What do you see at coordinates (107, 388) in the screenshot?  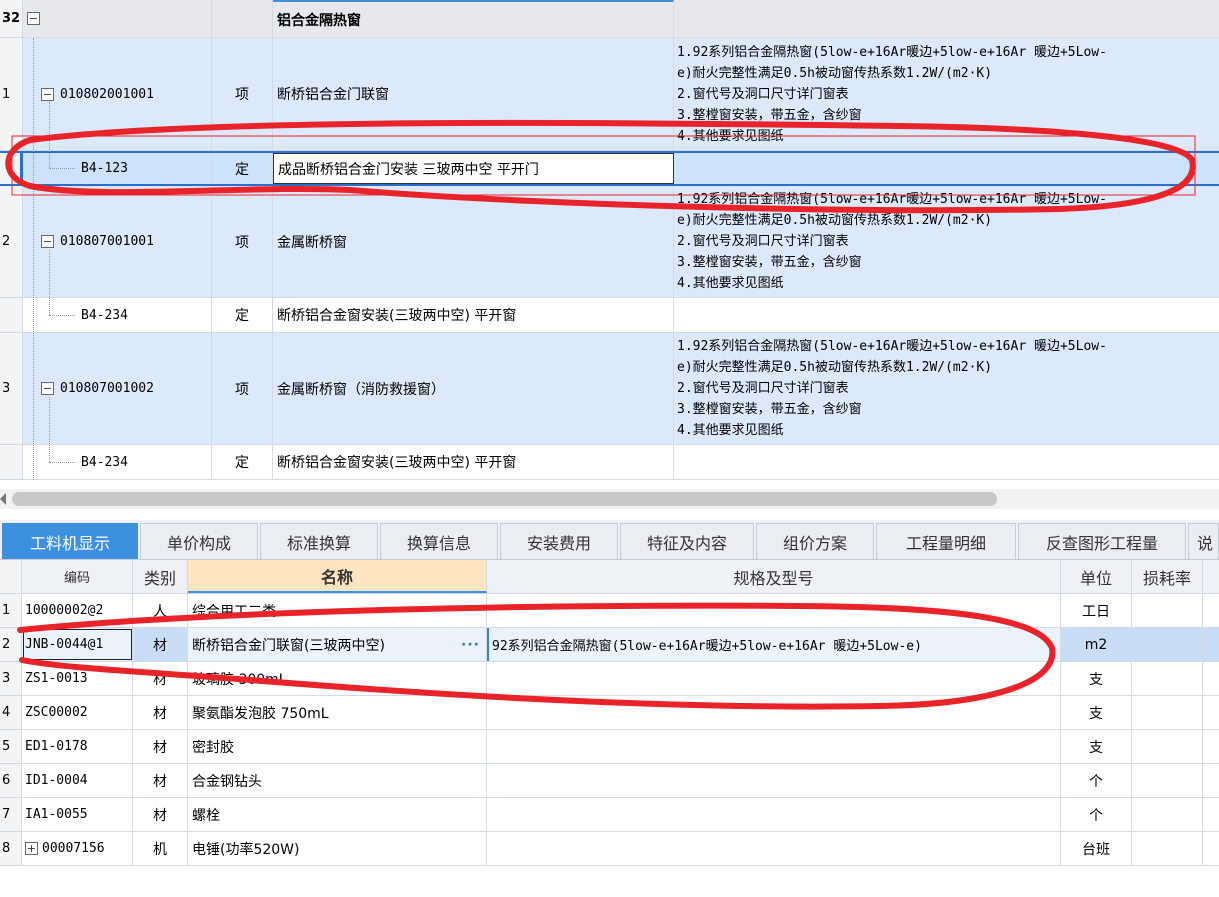 I see `item-code: 010807001002` at bounding box center [107, 388].